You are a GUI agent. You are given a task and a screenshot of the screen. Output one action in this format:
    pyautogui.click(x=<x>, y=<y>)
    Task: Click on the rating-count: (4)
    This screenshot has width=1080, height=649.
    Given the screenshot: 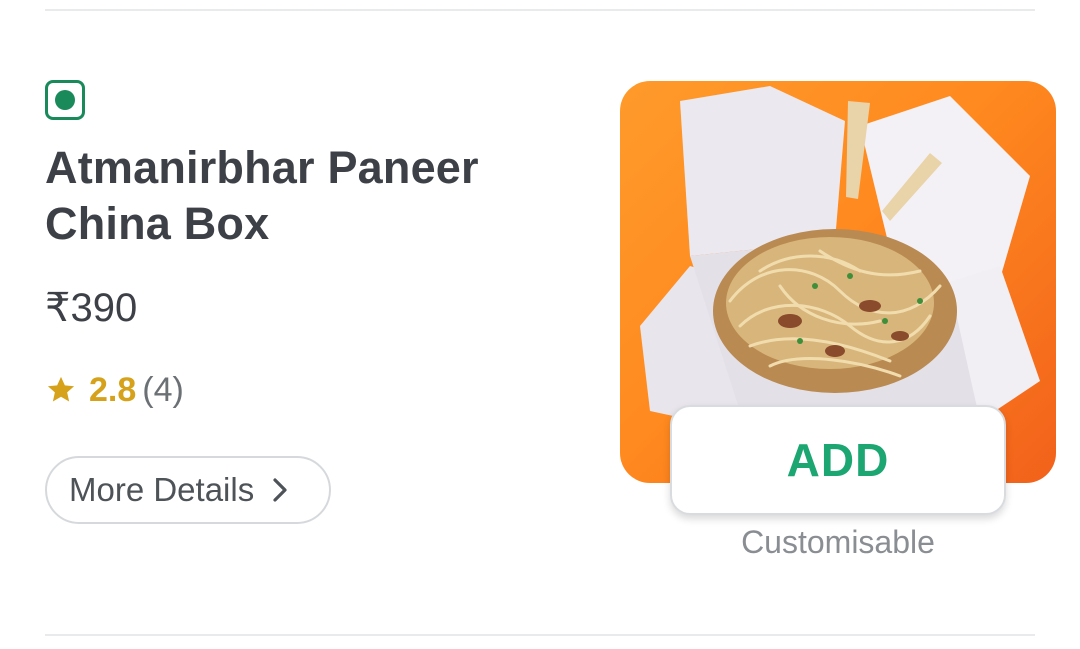 What is the action you would take?
    pyautogui.click(x=163, y=389)
    